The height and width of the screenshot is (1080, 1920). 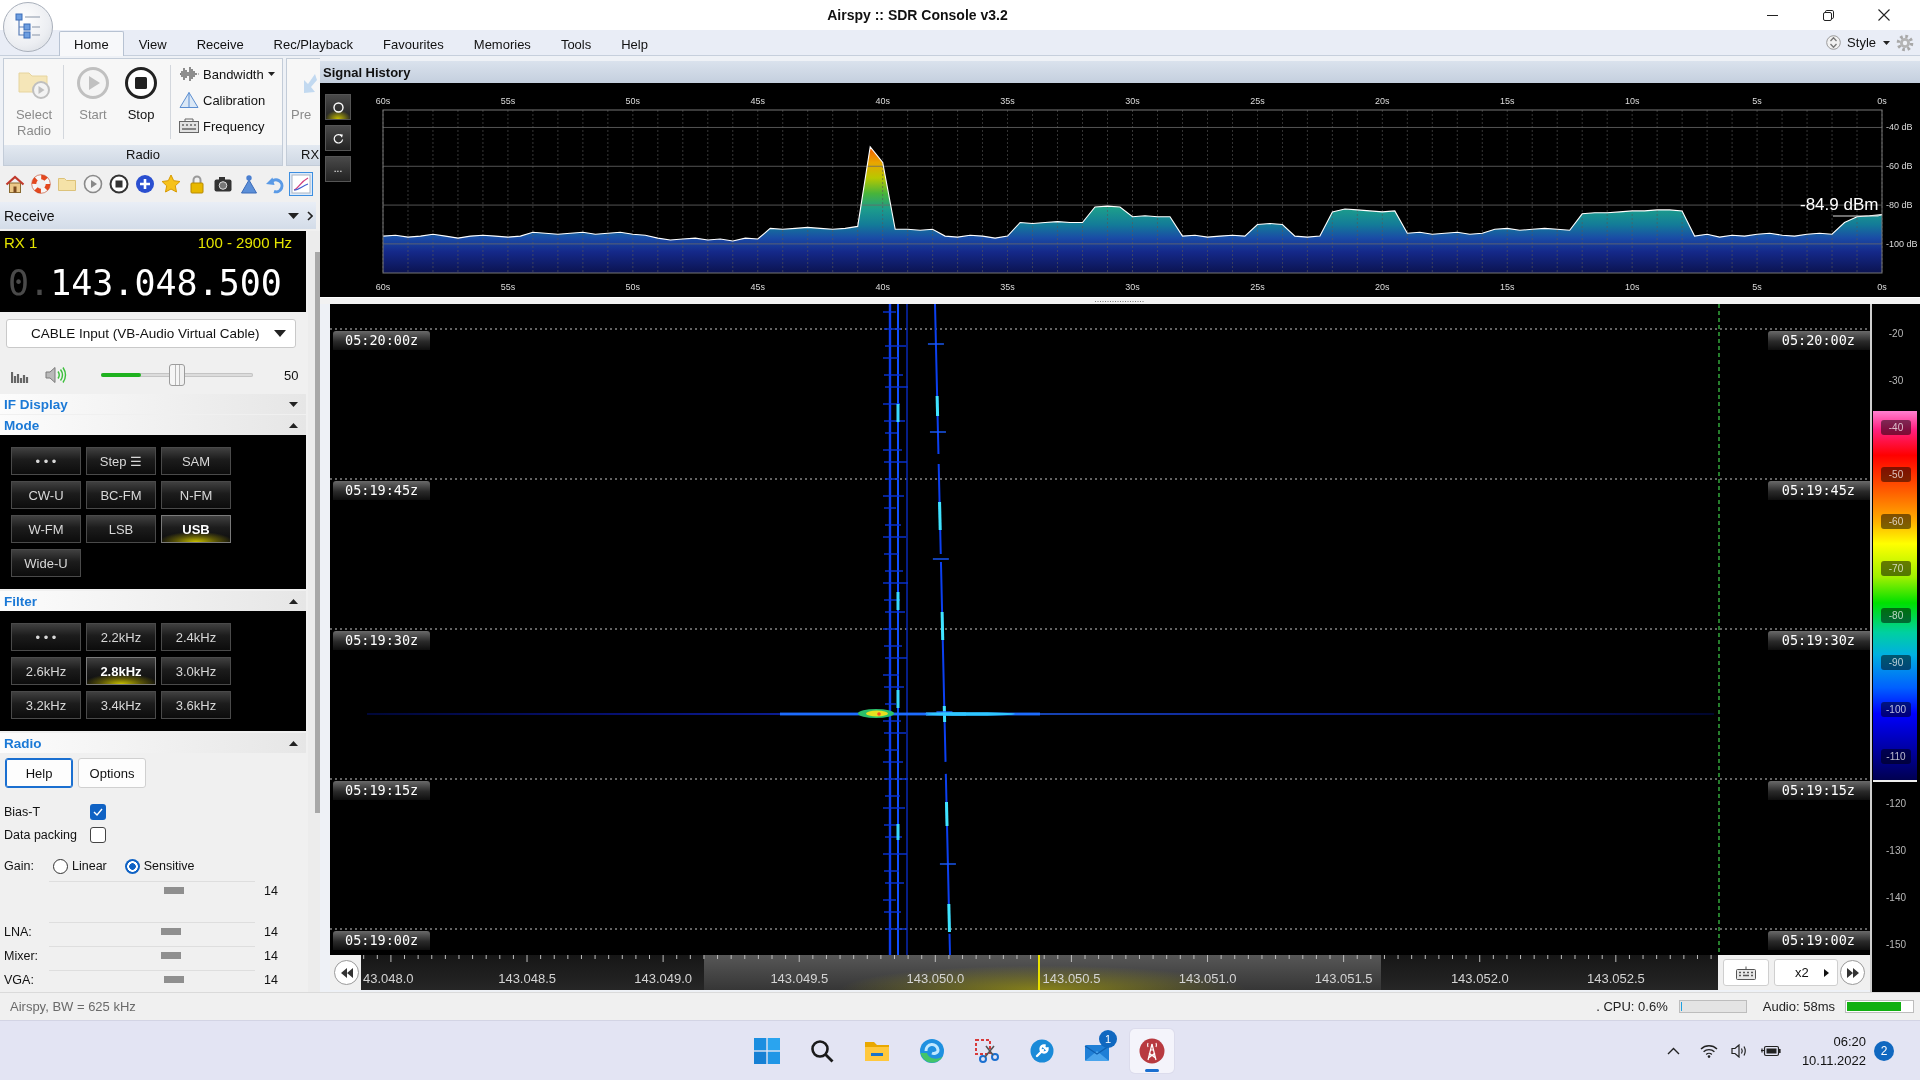 I want to click on time-label: 05:19:00z, so click(x=1818, y=940).